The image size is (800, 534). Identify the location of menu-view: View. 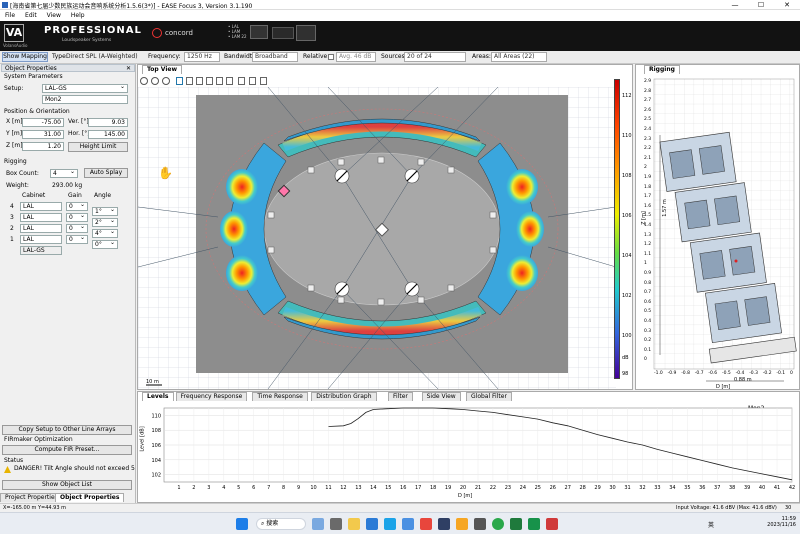
(54, 15).